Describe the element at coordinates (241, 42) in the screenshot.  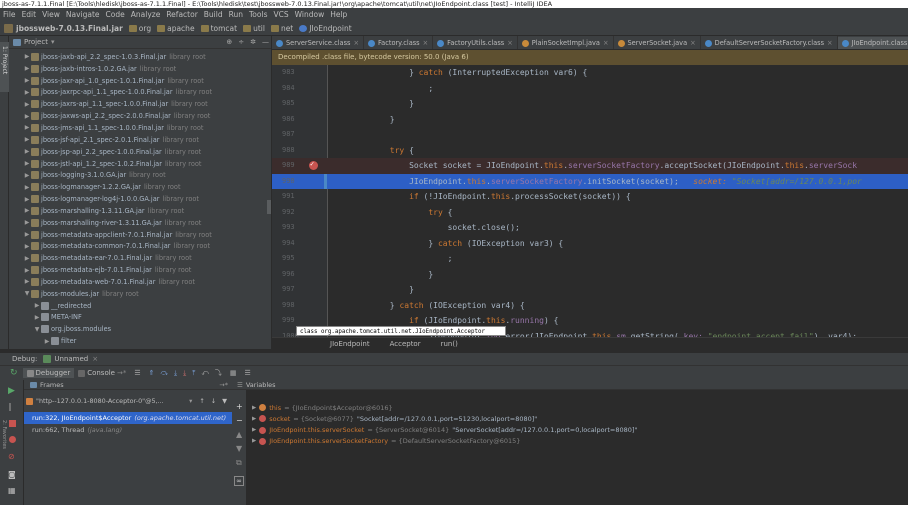
I see `collapse-all-icon: ÷` at that location.